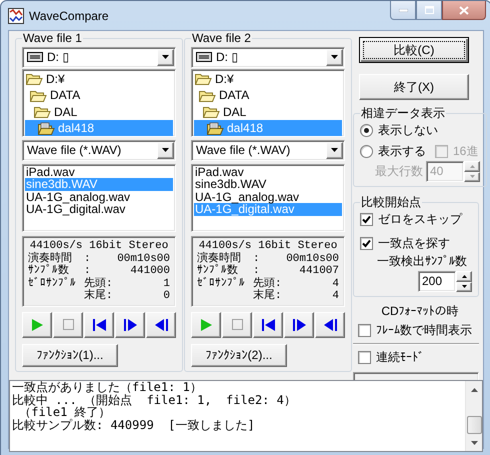 This screenshot has height=455, width=490. Describe the element at coordinates (414, 243) in the screenshot. I see `checkbox-label: 一致点を探す` at that location.